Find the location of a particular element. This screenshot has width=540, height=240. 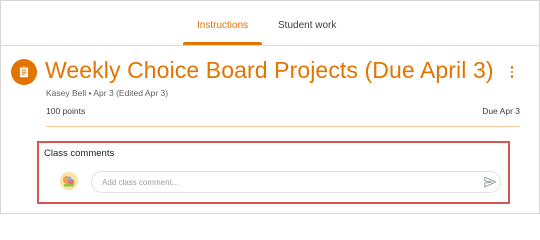

clipboard-icon is located at coordinates (24, 72).